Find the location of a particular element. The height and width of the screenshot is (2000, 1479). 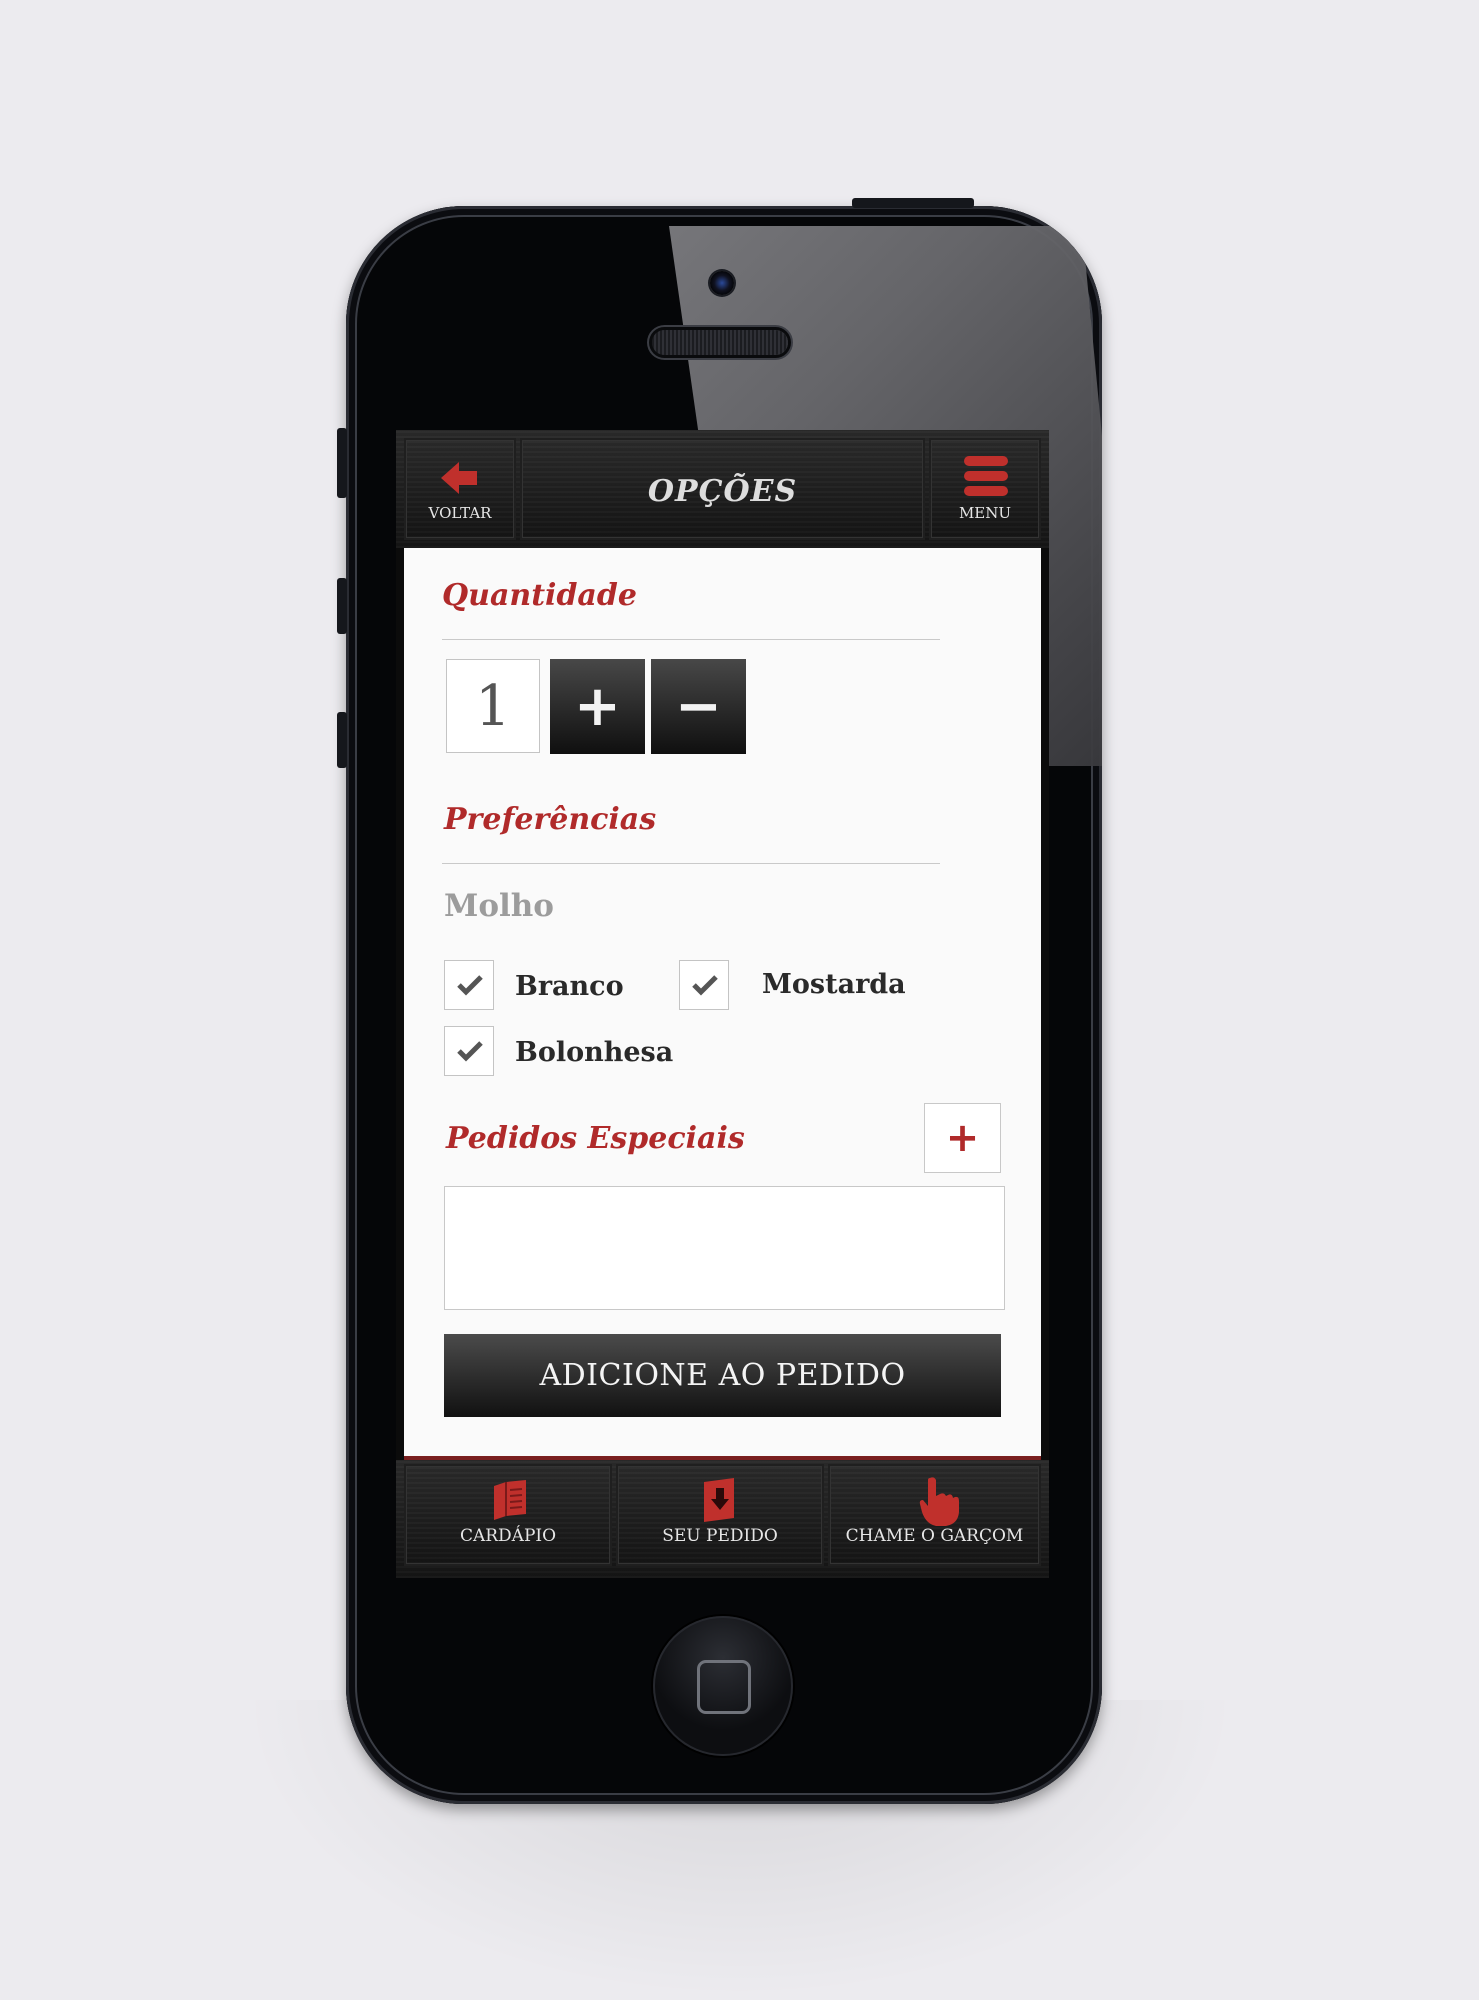

tab-chame-garcom: CHAME O GARÇOM is located at coordinates (934, 1515).